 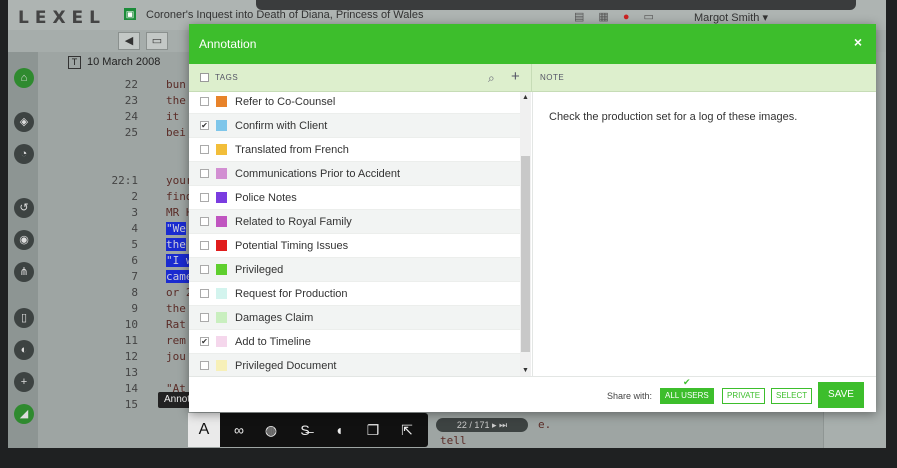 What do you see at coordinates (731, 17) in the screenshot?
I see `user-menu: Margot Smith ▾` at bounding box center [731, 17].